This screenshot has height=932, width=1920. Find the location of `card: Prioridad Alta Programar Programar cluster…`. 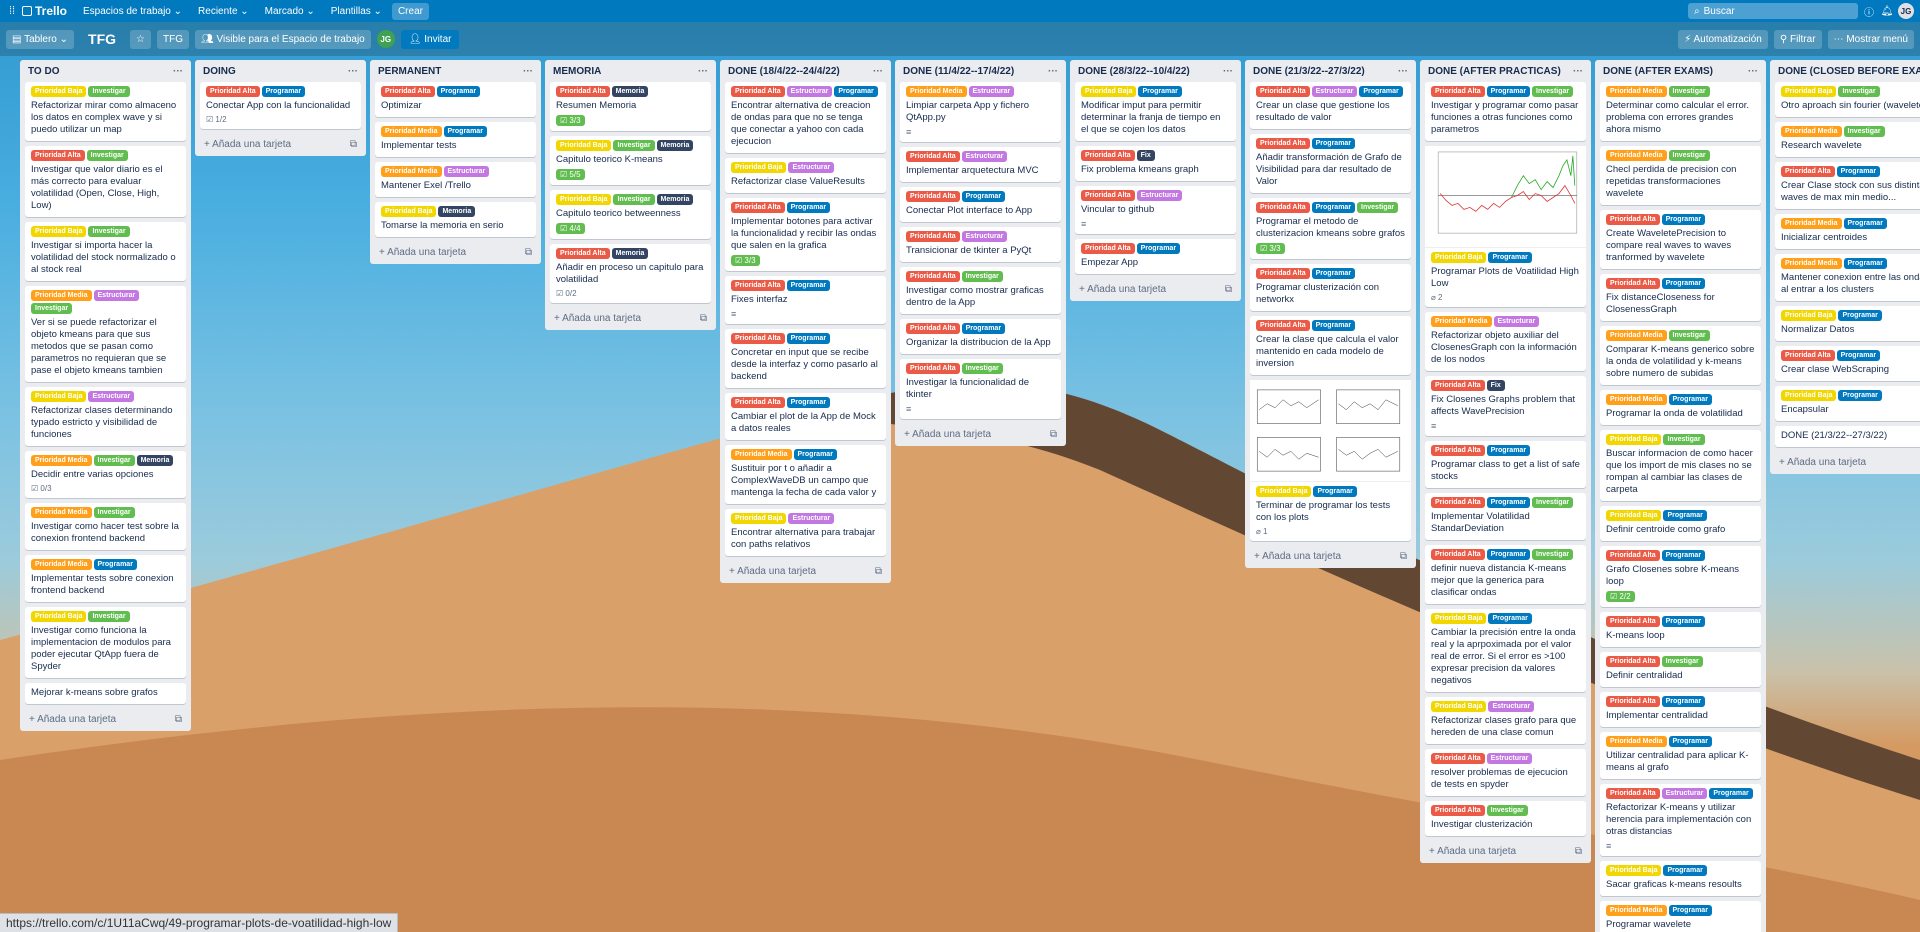

card: Prioridad Alta Programar Programar cluster… is located at coordinates (1330, 287).